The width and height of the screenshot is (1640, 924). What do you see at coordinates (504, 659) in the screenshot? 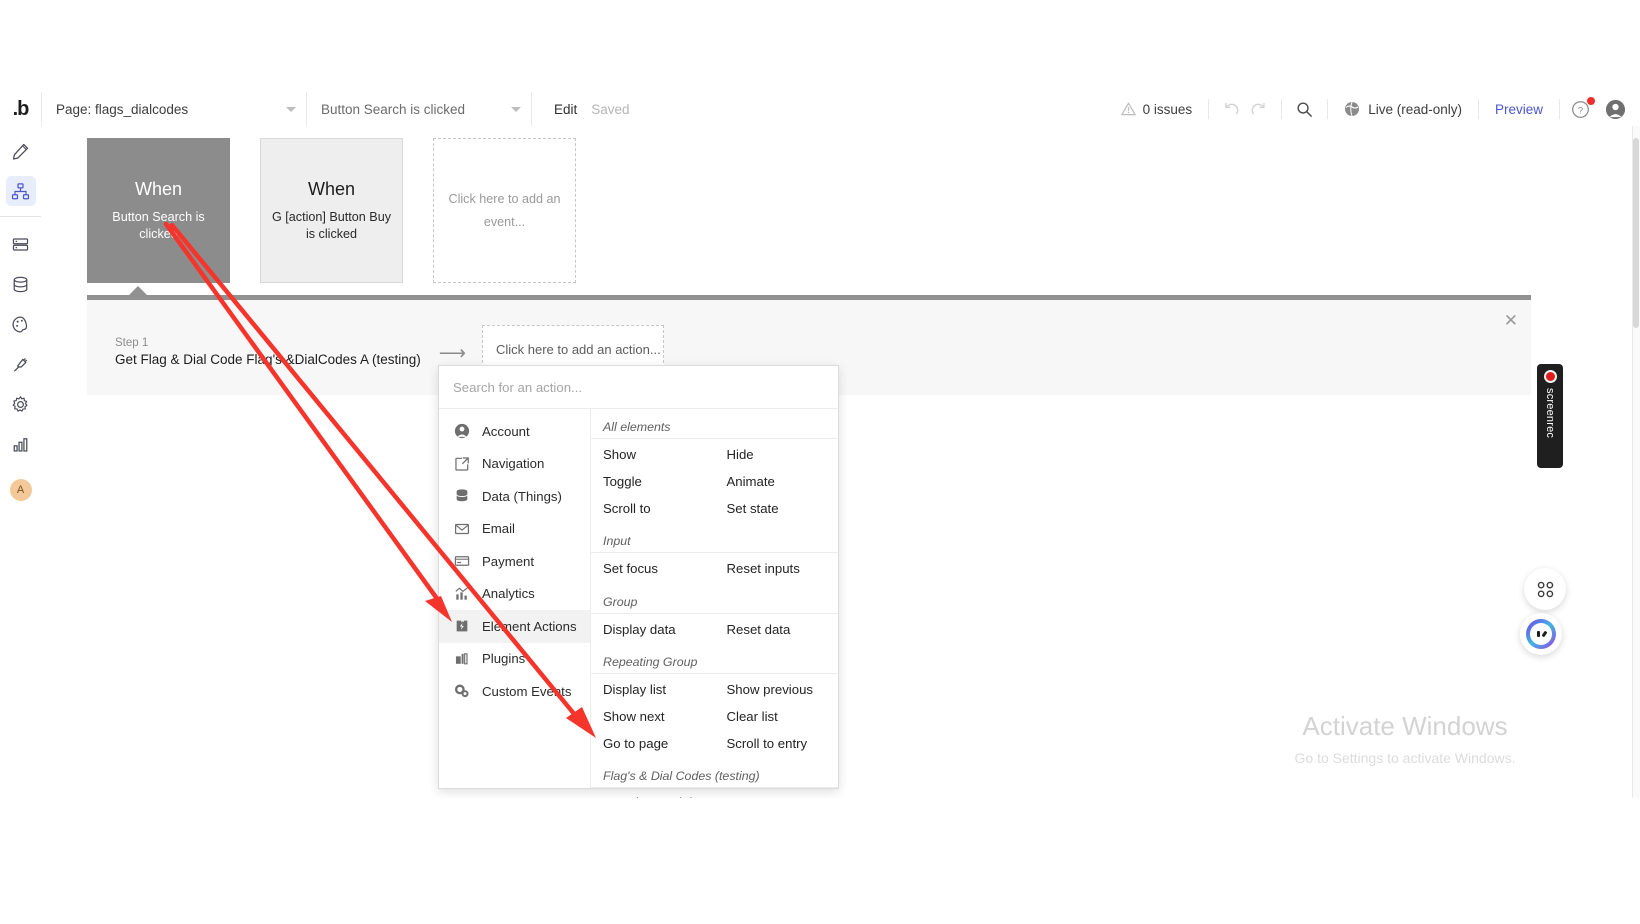
I see `category-label: Plugins` at bounding box center [504, 659].